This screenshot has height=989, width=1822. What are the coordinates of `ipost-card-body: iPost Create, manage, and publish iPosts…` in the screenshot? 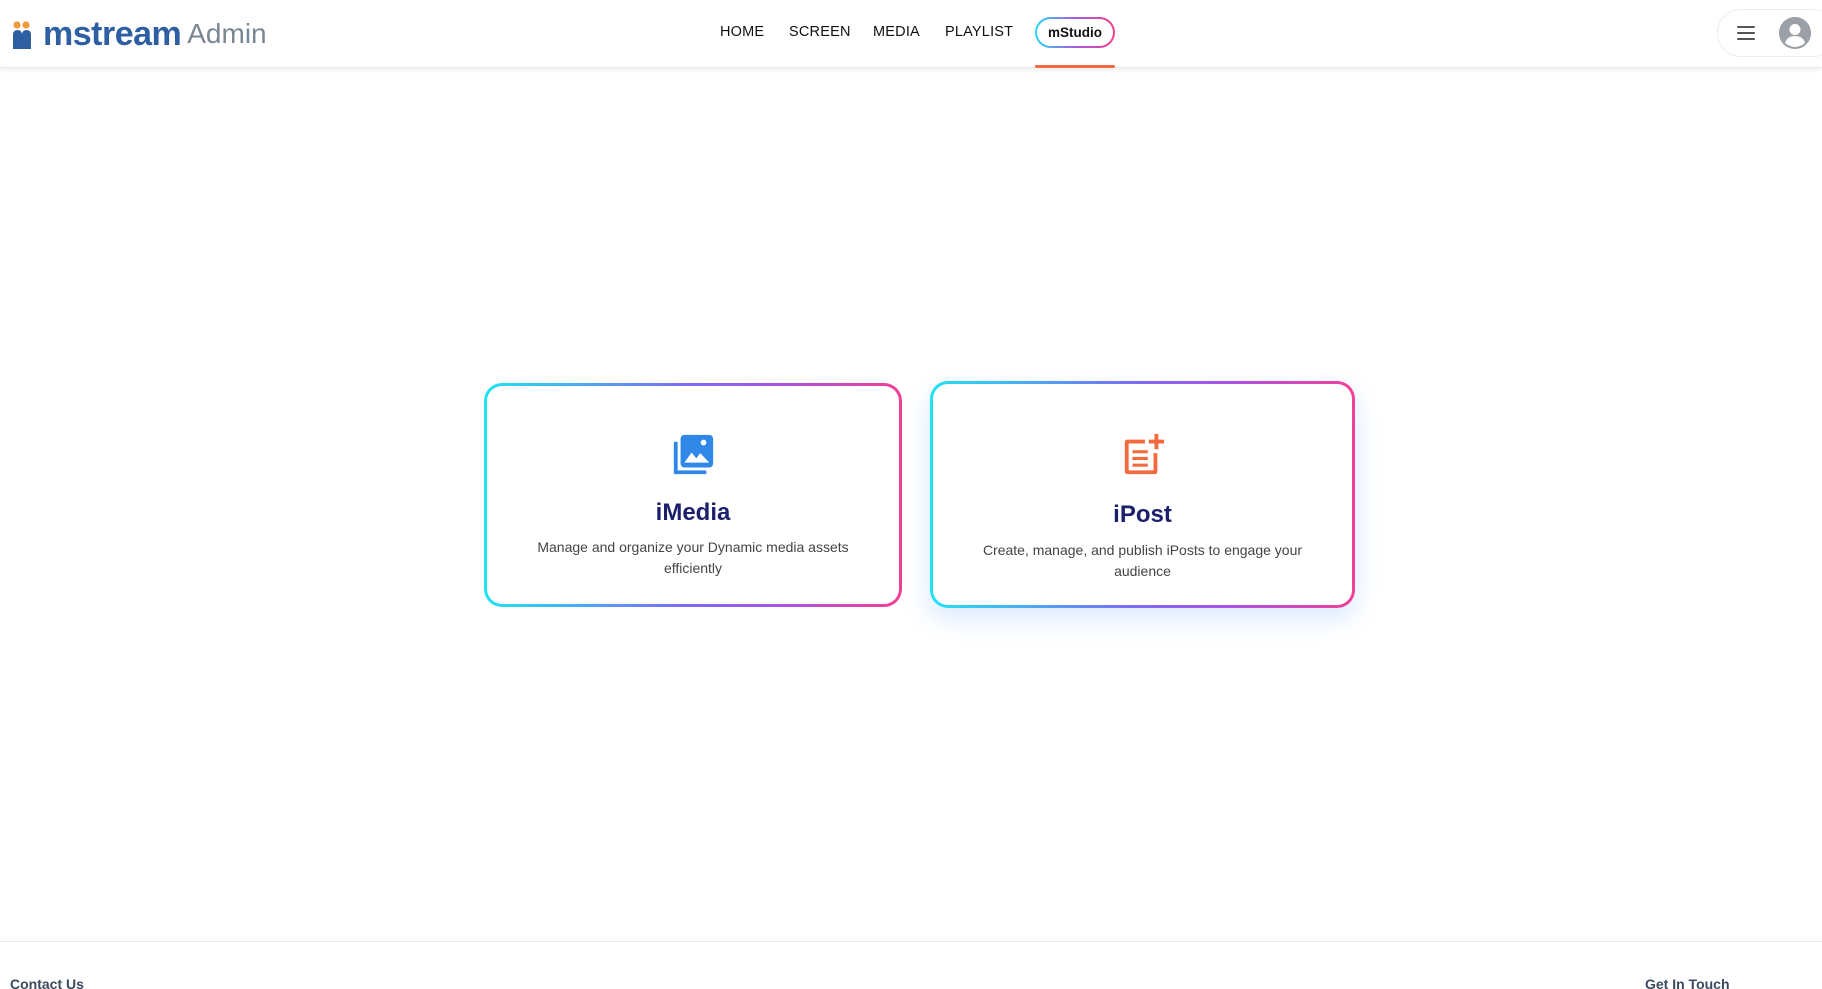 It's located at (1142, 494).